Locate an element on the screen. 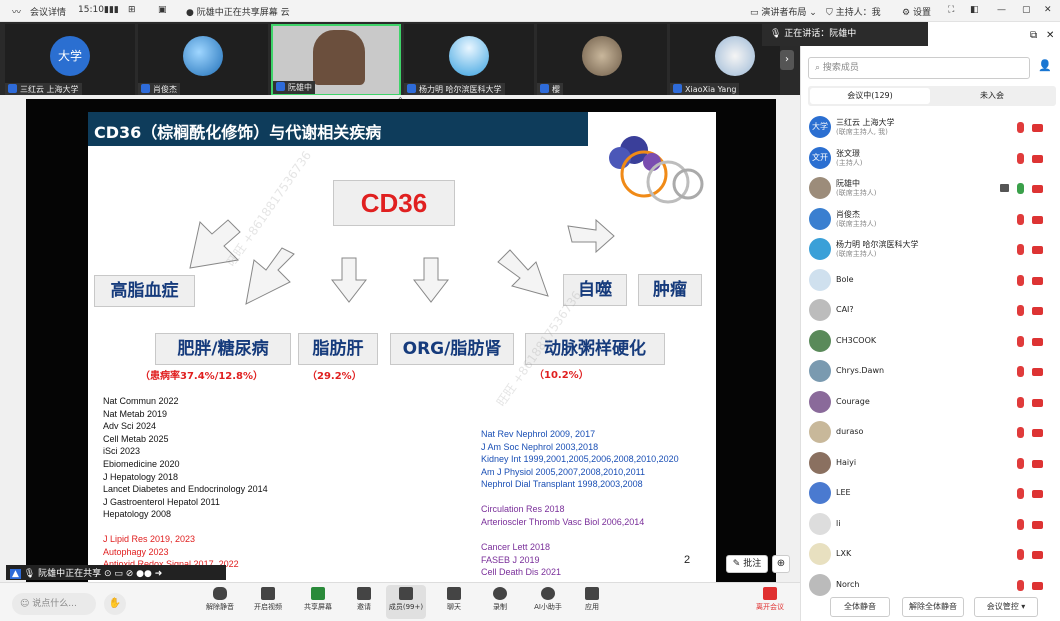 This screenshot has height=621, width=1060. members-button: 成员(99+) is located at coordinates (406, 602).